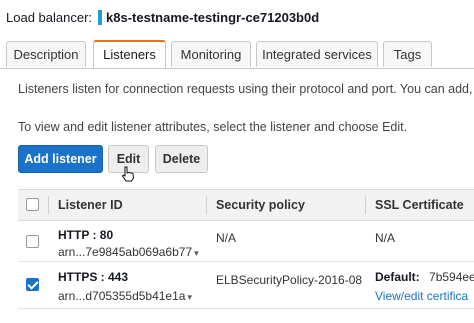 The height and width of the screenshot is (323, 474). Describe the element at coordinates (226, 238) in the screenshot. I see `security-policy-value: N/A` at that location.